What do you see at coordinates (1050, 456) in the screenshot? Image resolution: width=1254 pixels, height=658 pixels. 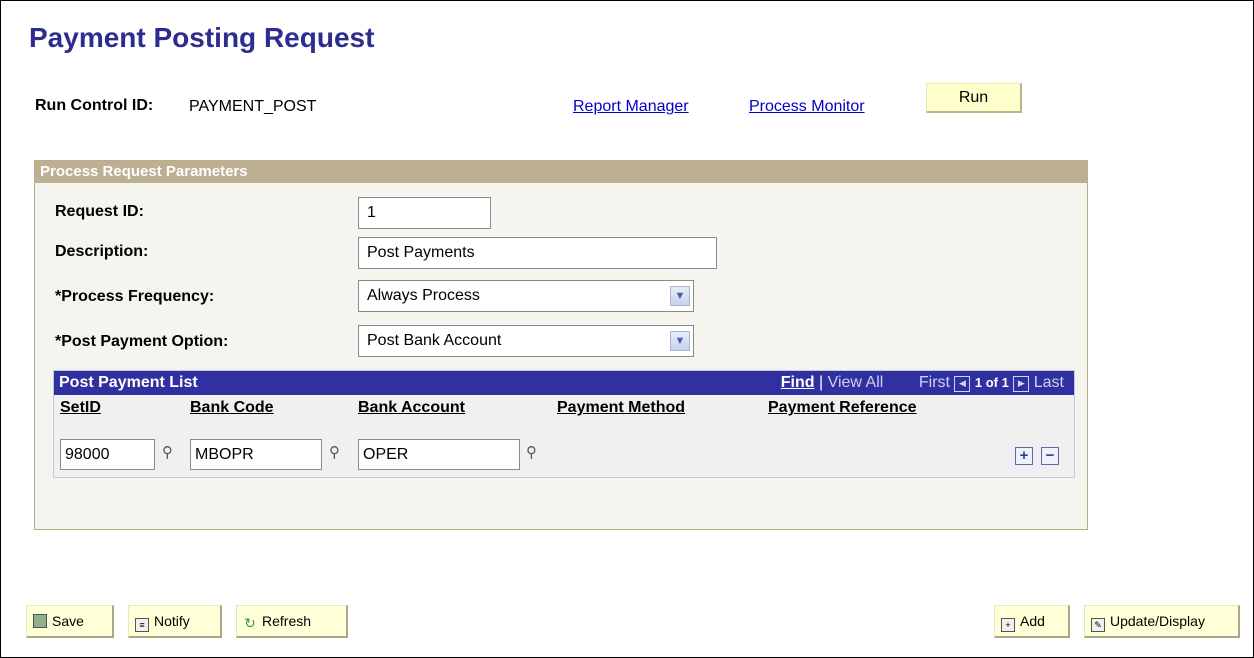 I see `delete-row-button: −` at bounding box center [1050, 456].